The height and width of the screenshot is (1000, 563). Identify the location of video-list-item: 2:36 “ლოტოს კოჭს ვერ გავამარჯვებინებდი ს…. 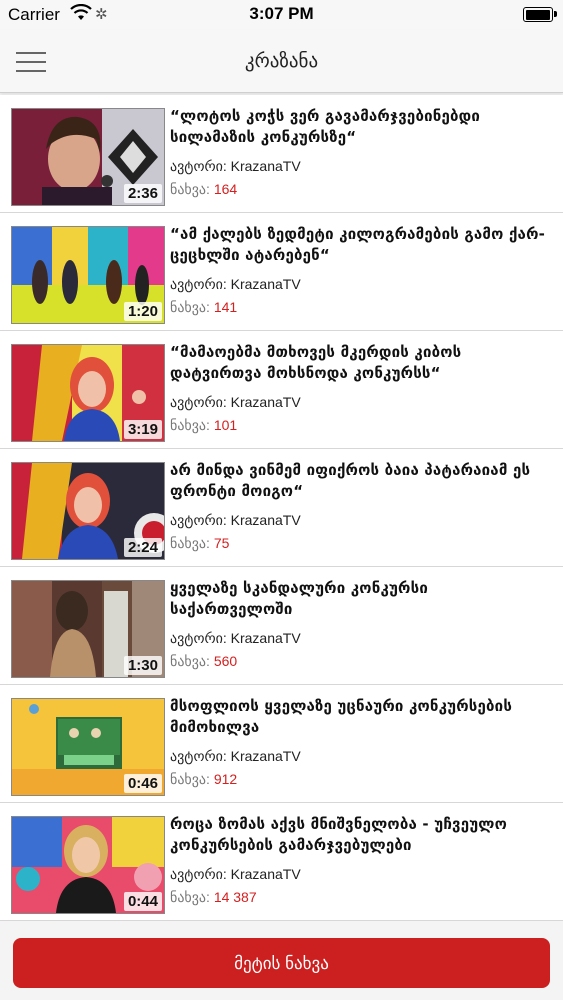
(281, 154).